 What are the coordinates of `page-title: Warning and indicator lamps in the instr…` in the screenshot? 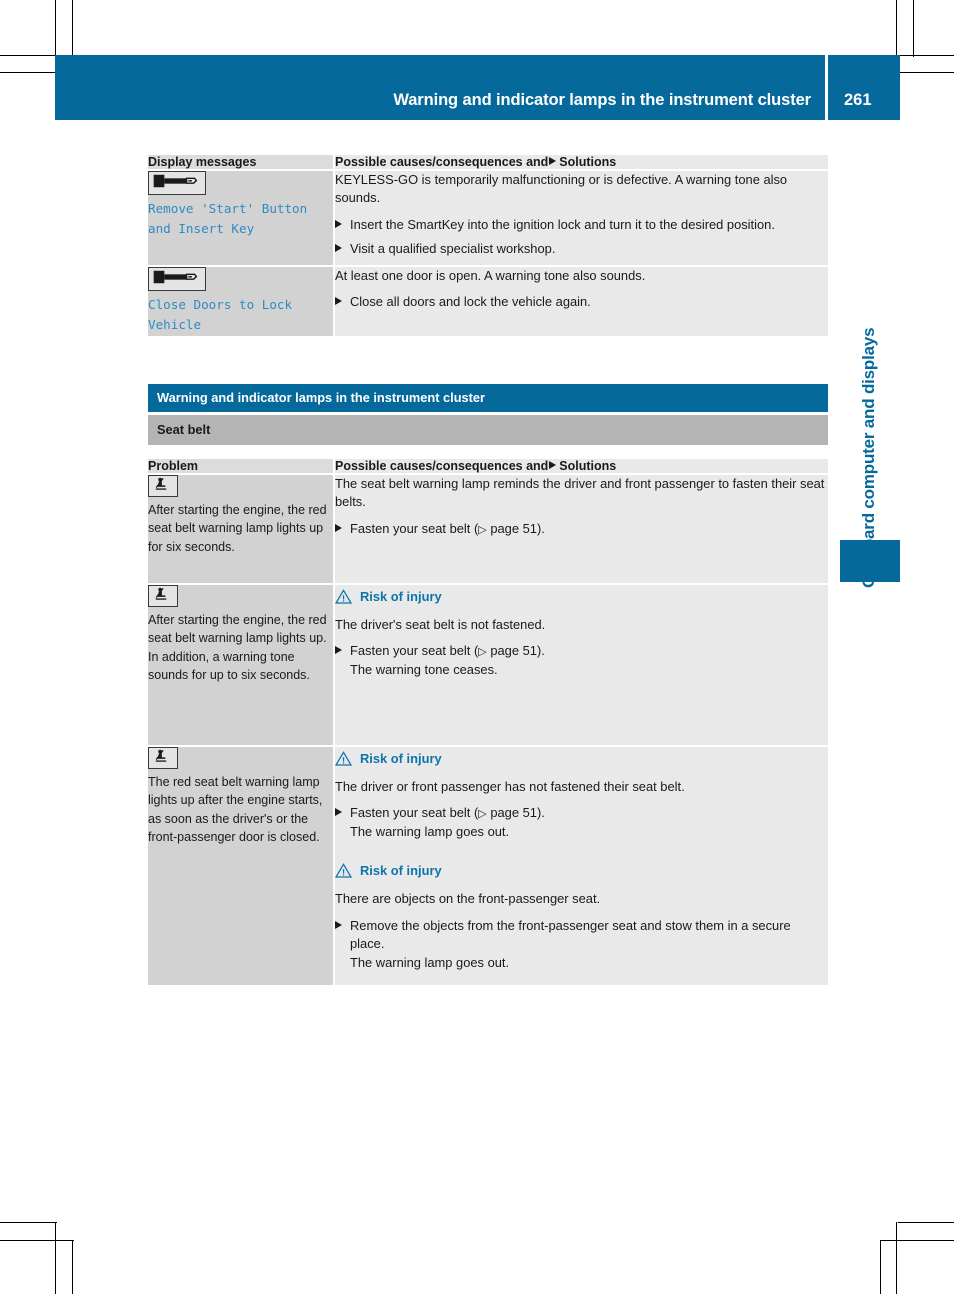 It's located at (602, 100).